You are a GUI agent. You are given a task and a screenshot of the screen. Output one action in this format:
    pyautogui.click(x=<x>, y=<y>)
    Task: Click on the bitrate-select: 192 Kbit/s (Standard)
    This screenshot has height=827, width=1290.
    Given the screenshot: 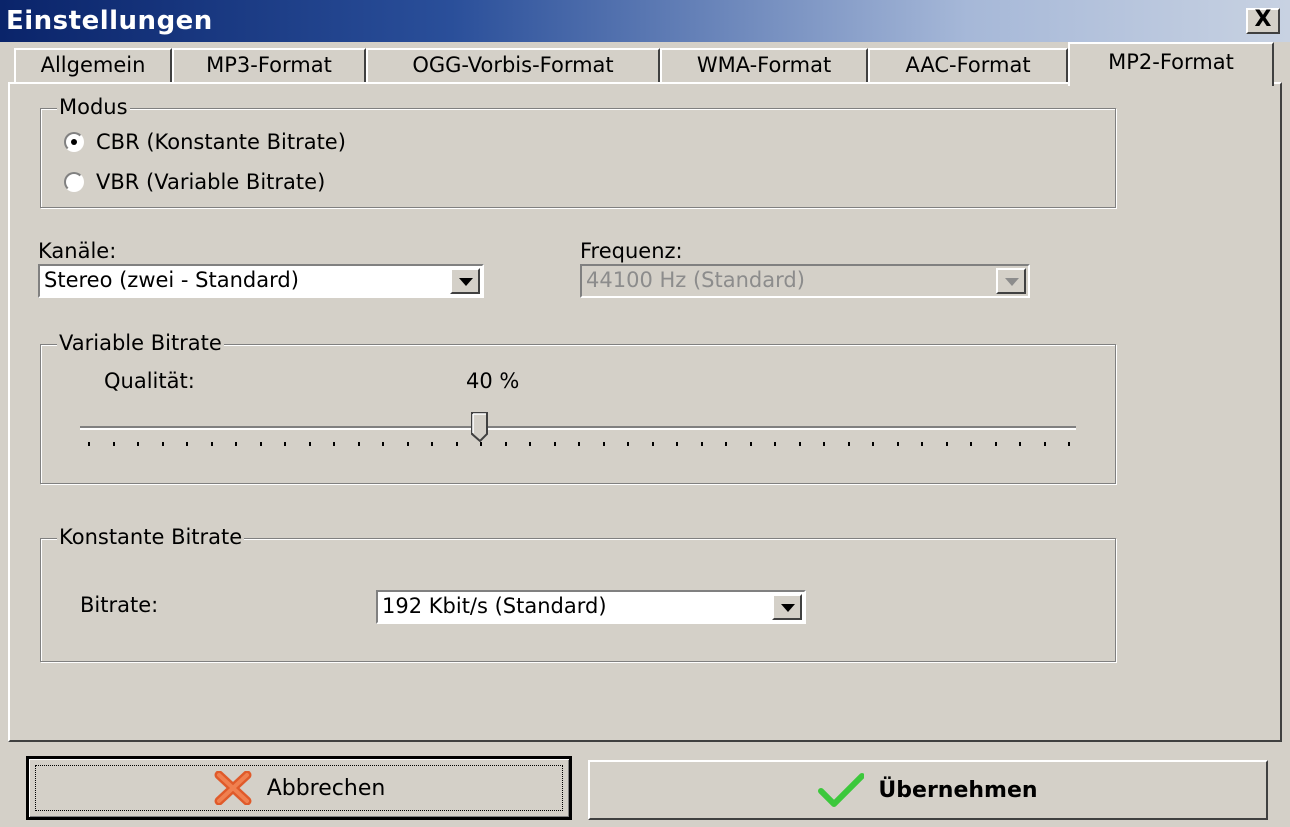 What is the action you would take?
    pyautogui.click(x=591, y=607)
    